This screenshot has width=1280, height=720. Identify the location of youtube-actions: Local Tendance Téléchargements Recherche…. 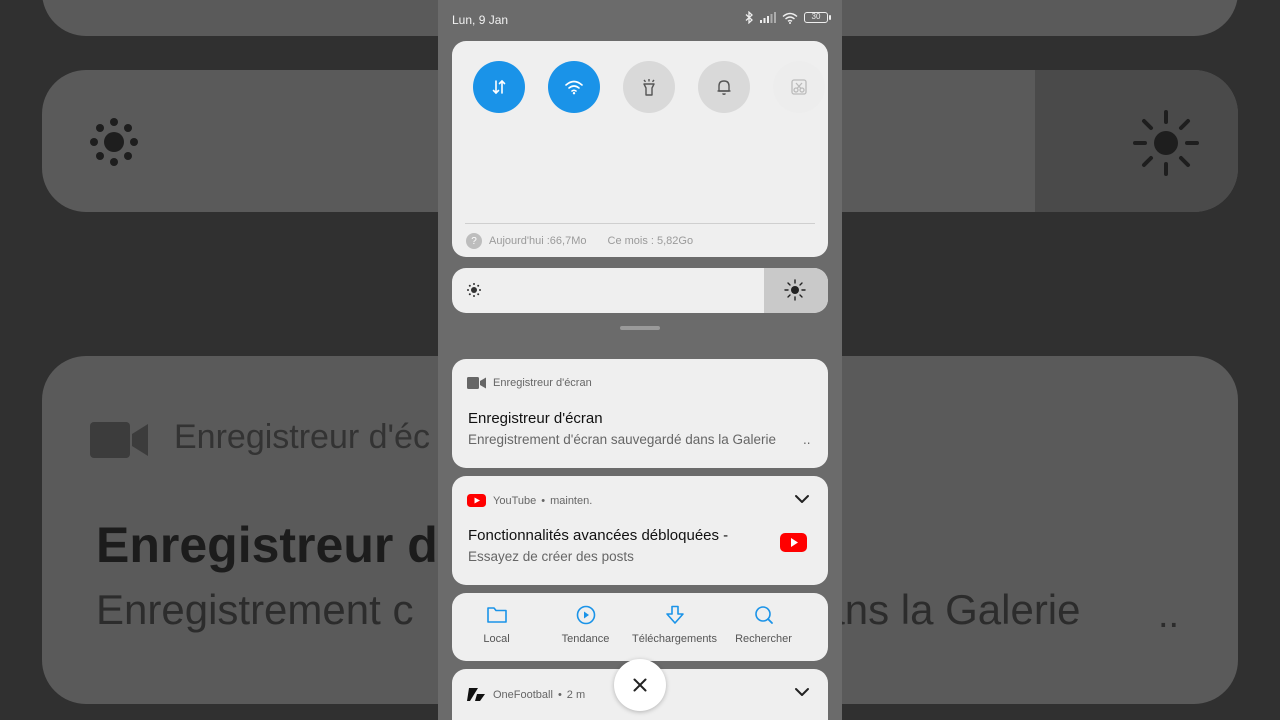
(640, 627).